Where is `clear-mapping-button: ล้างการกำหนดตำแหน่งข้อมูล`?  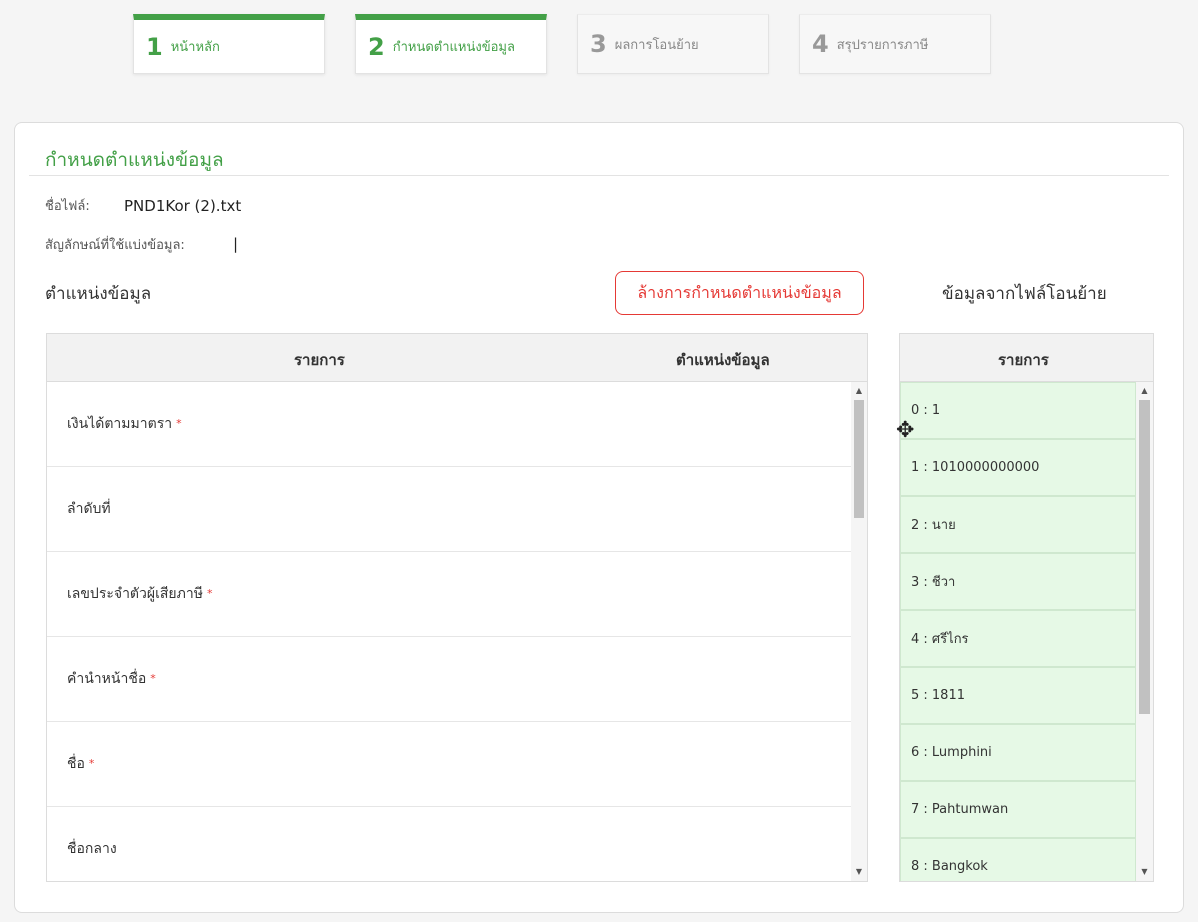 clear-mapping-button: ล้างการกำหนดตำแหน่งข้อมูล is located at coordinates (739, 293).